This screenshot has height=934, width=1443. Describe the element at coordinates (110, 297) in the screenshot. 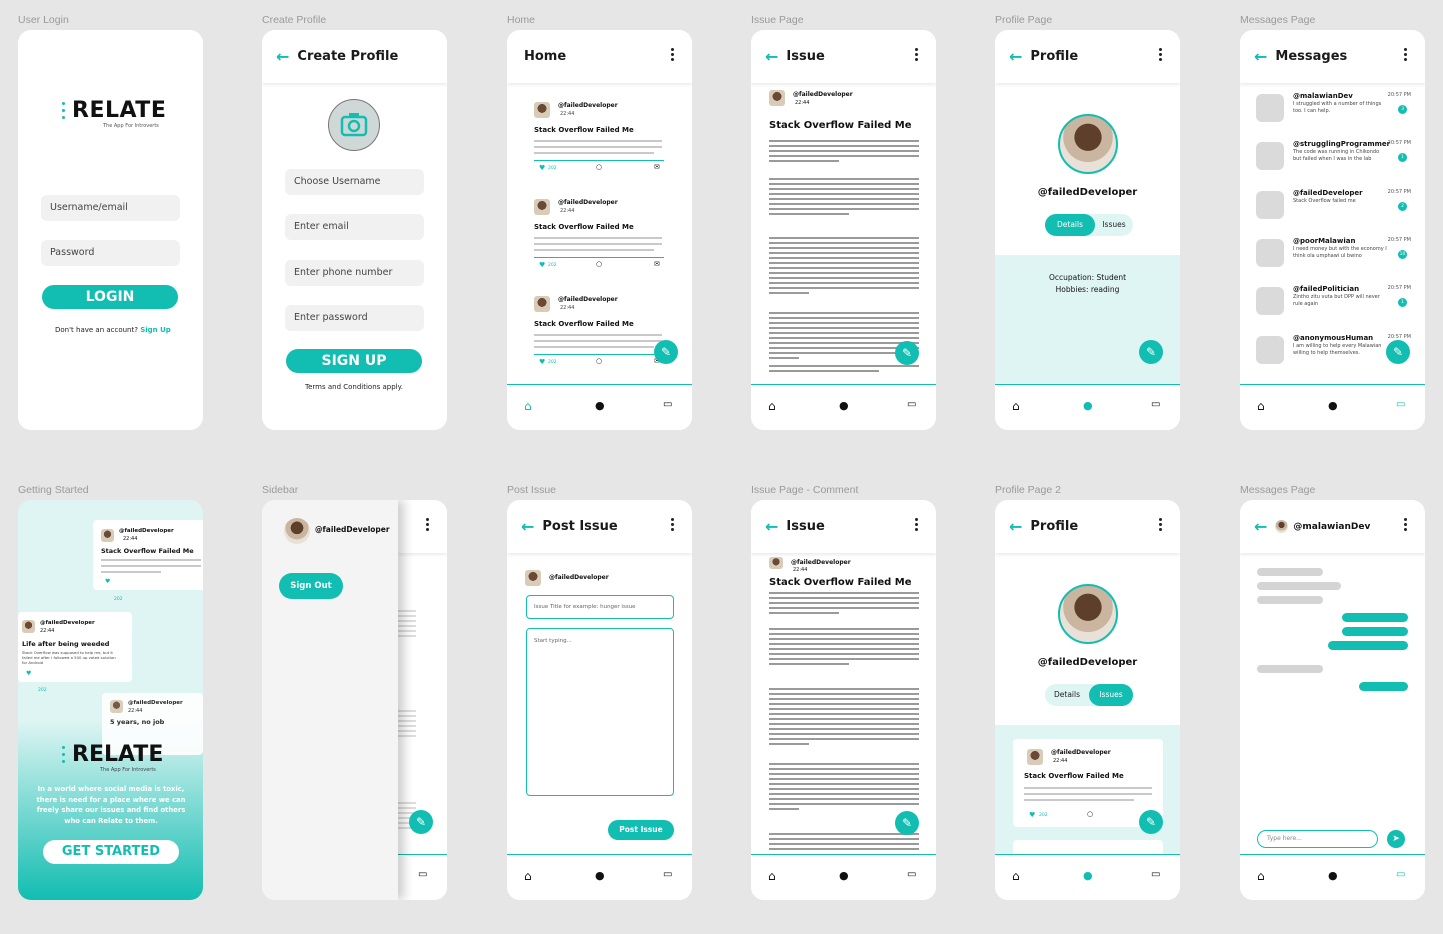

I see `login-button: LOGIN` at that location.